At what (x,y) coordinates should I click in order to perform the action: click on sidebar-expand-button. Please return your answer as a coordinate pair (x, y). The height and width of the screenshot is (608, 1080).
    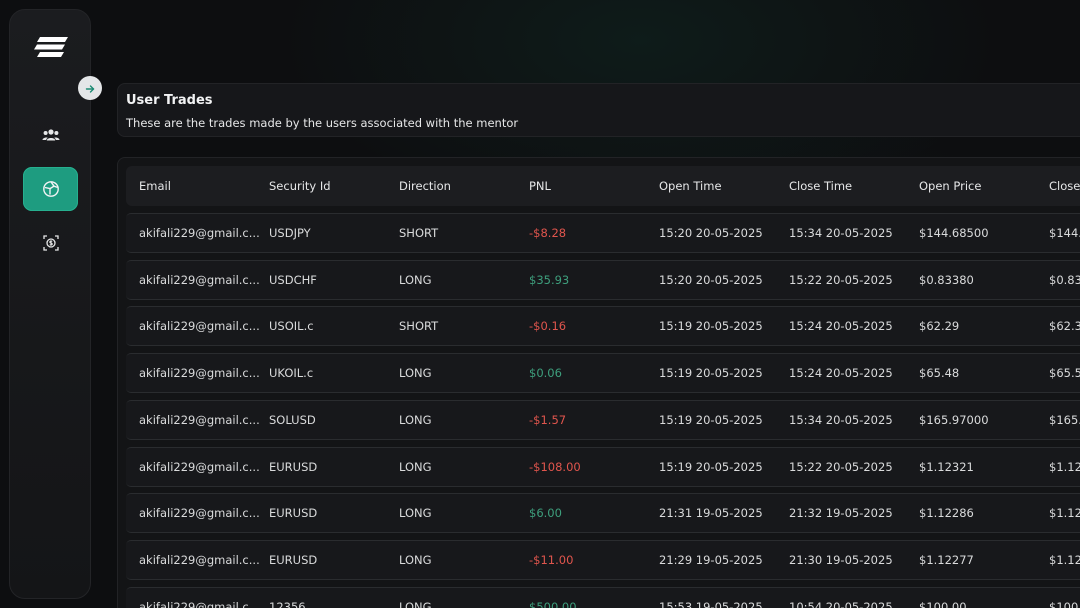
    Looking at the image, I should click on (90, 88).